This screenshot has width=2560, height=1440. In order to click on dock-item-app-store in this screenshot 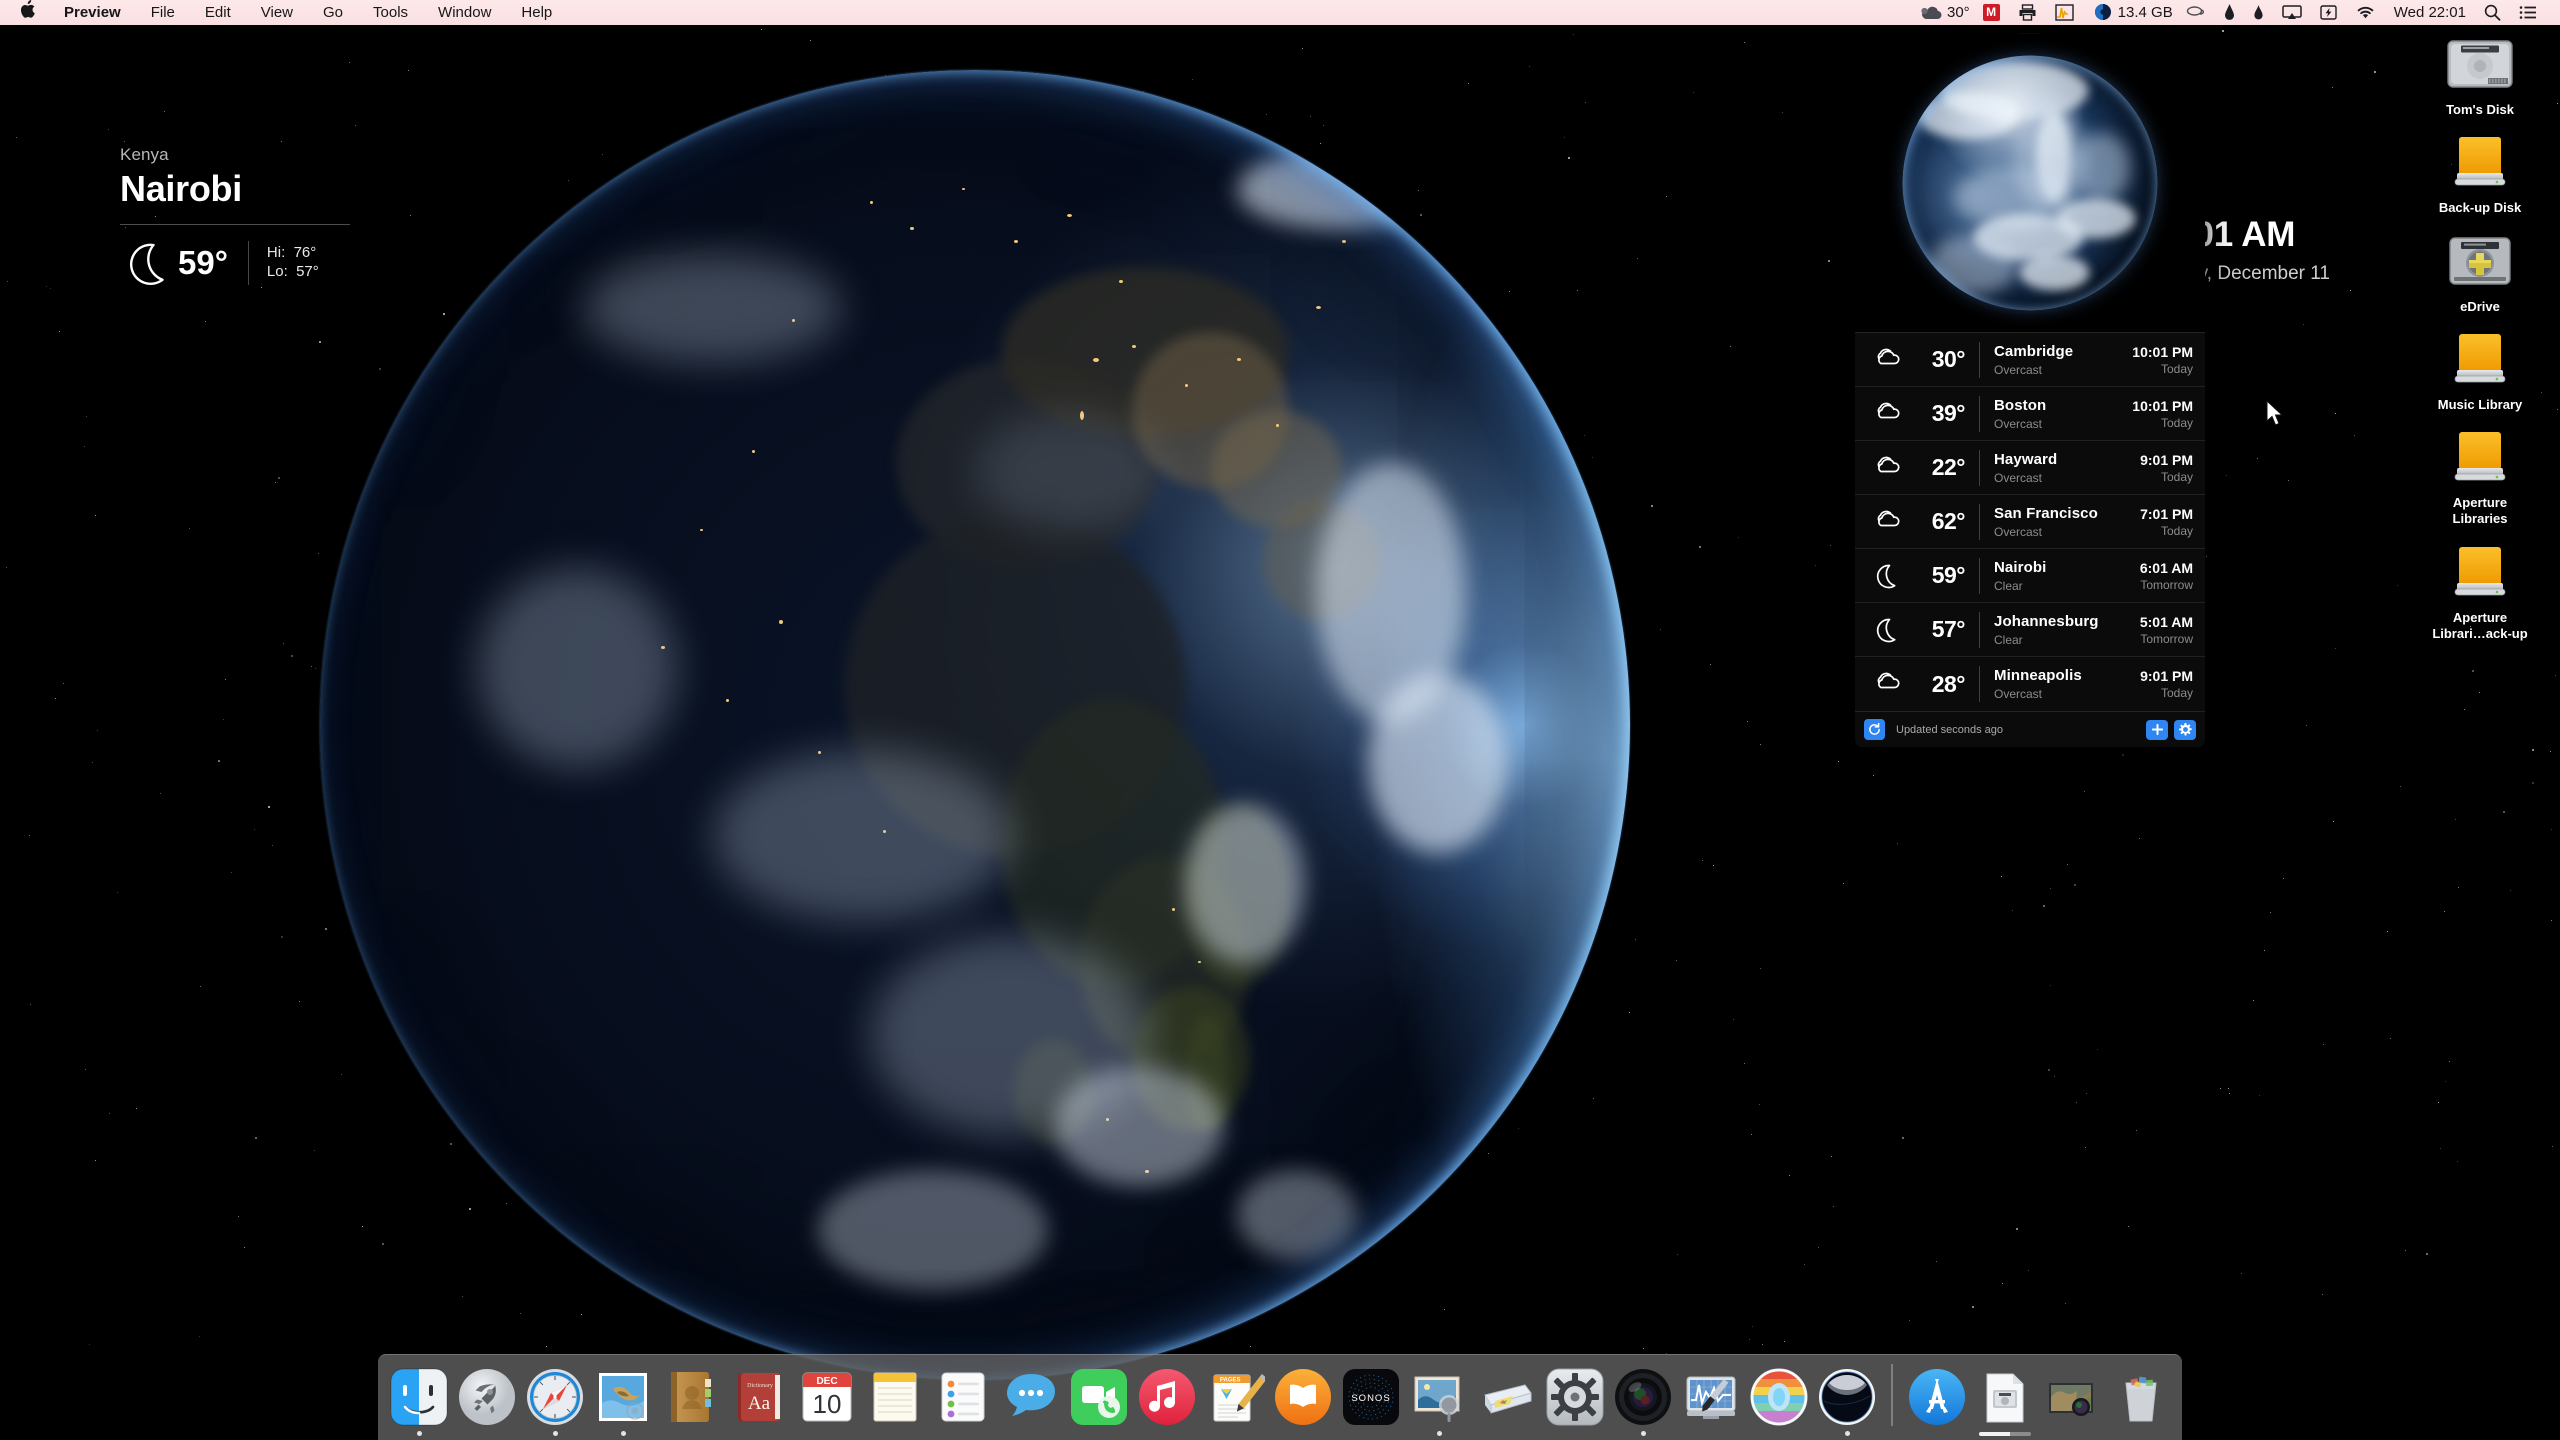, I will do `click(1937, 1398)`.